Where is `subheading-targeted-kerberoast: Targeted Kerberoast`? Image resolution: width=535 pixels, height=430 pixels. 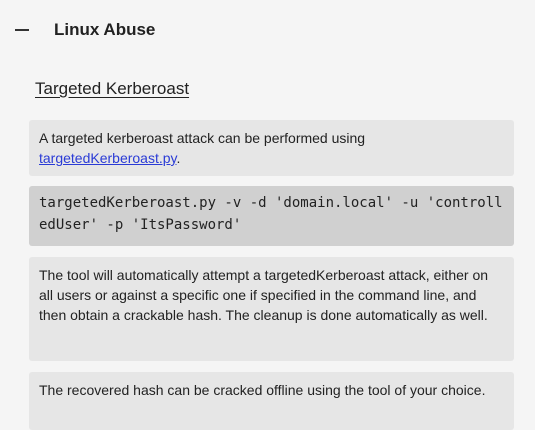
subheading-targeted-kerberoast: Targeted Kerberoast is located at coordinates (112, 88).